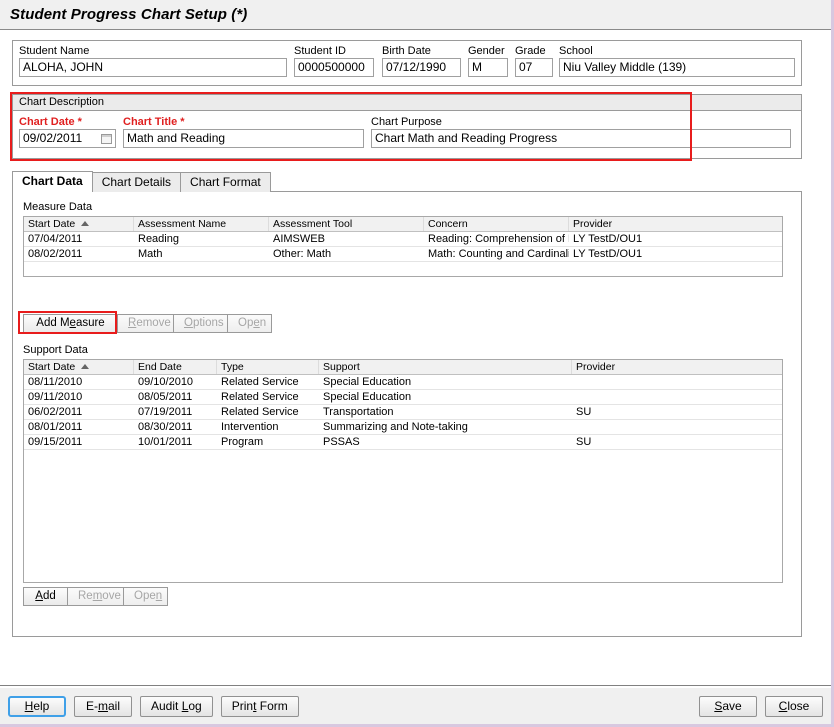 This screenshot has width=834, height=727. Describe the element at coordinates (55, 427) in the screenshot. I see `support-cell-start-date: 08/01/2011` at that location.